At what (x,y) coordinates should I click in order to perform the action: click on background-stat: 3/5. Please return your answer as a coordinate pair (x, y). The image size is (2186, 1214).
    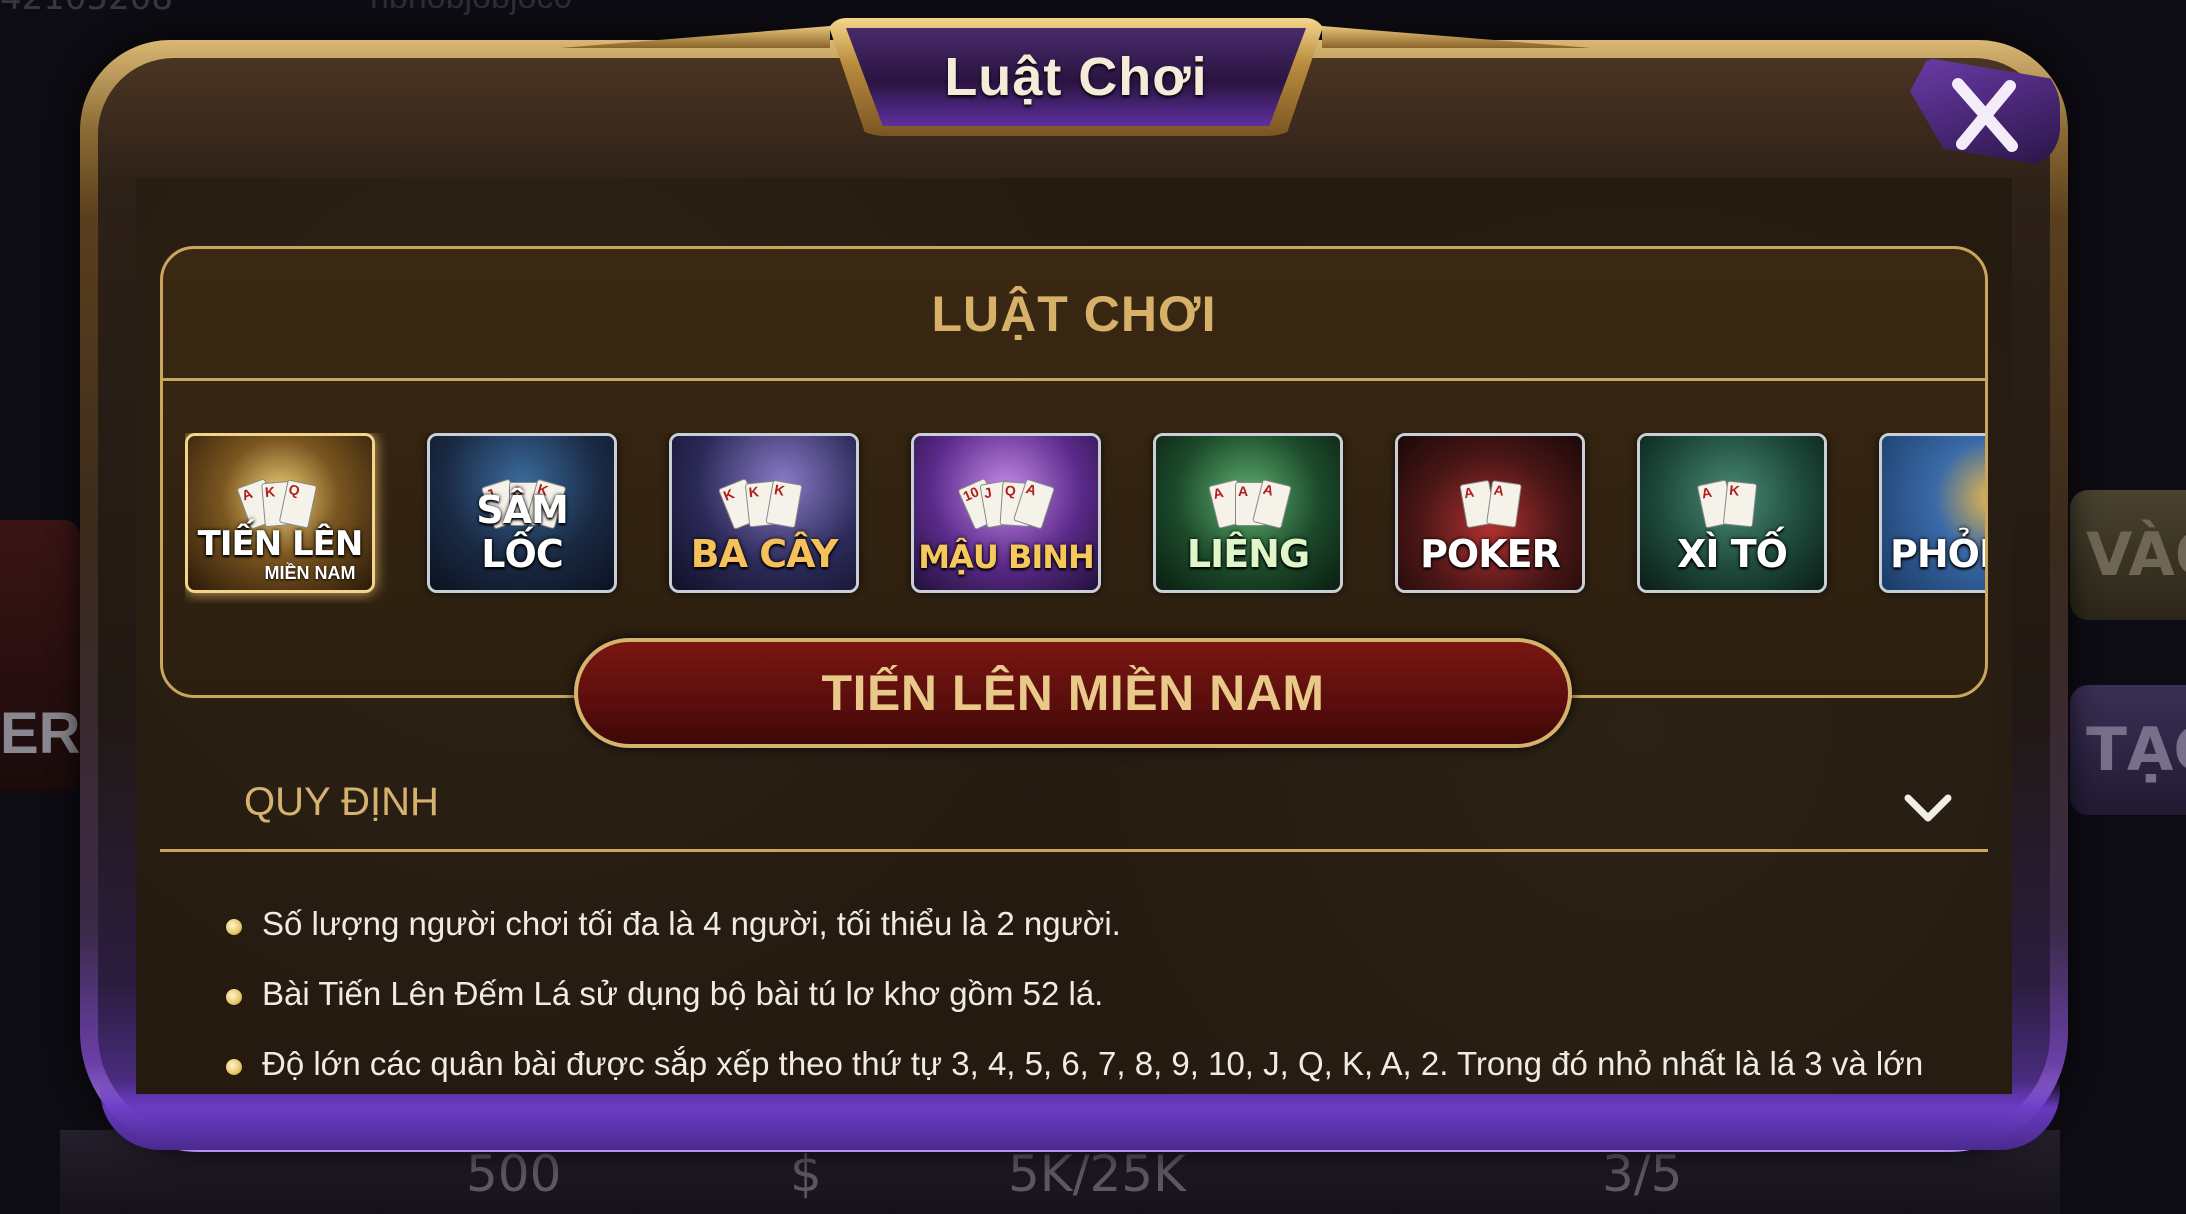
    Looking at the image, I should click on (1642, 1174).